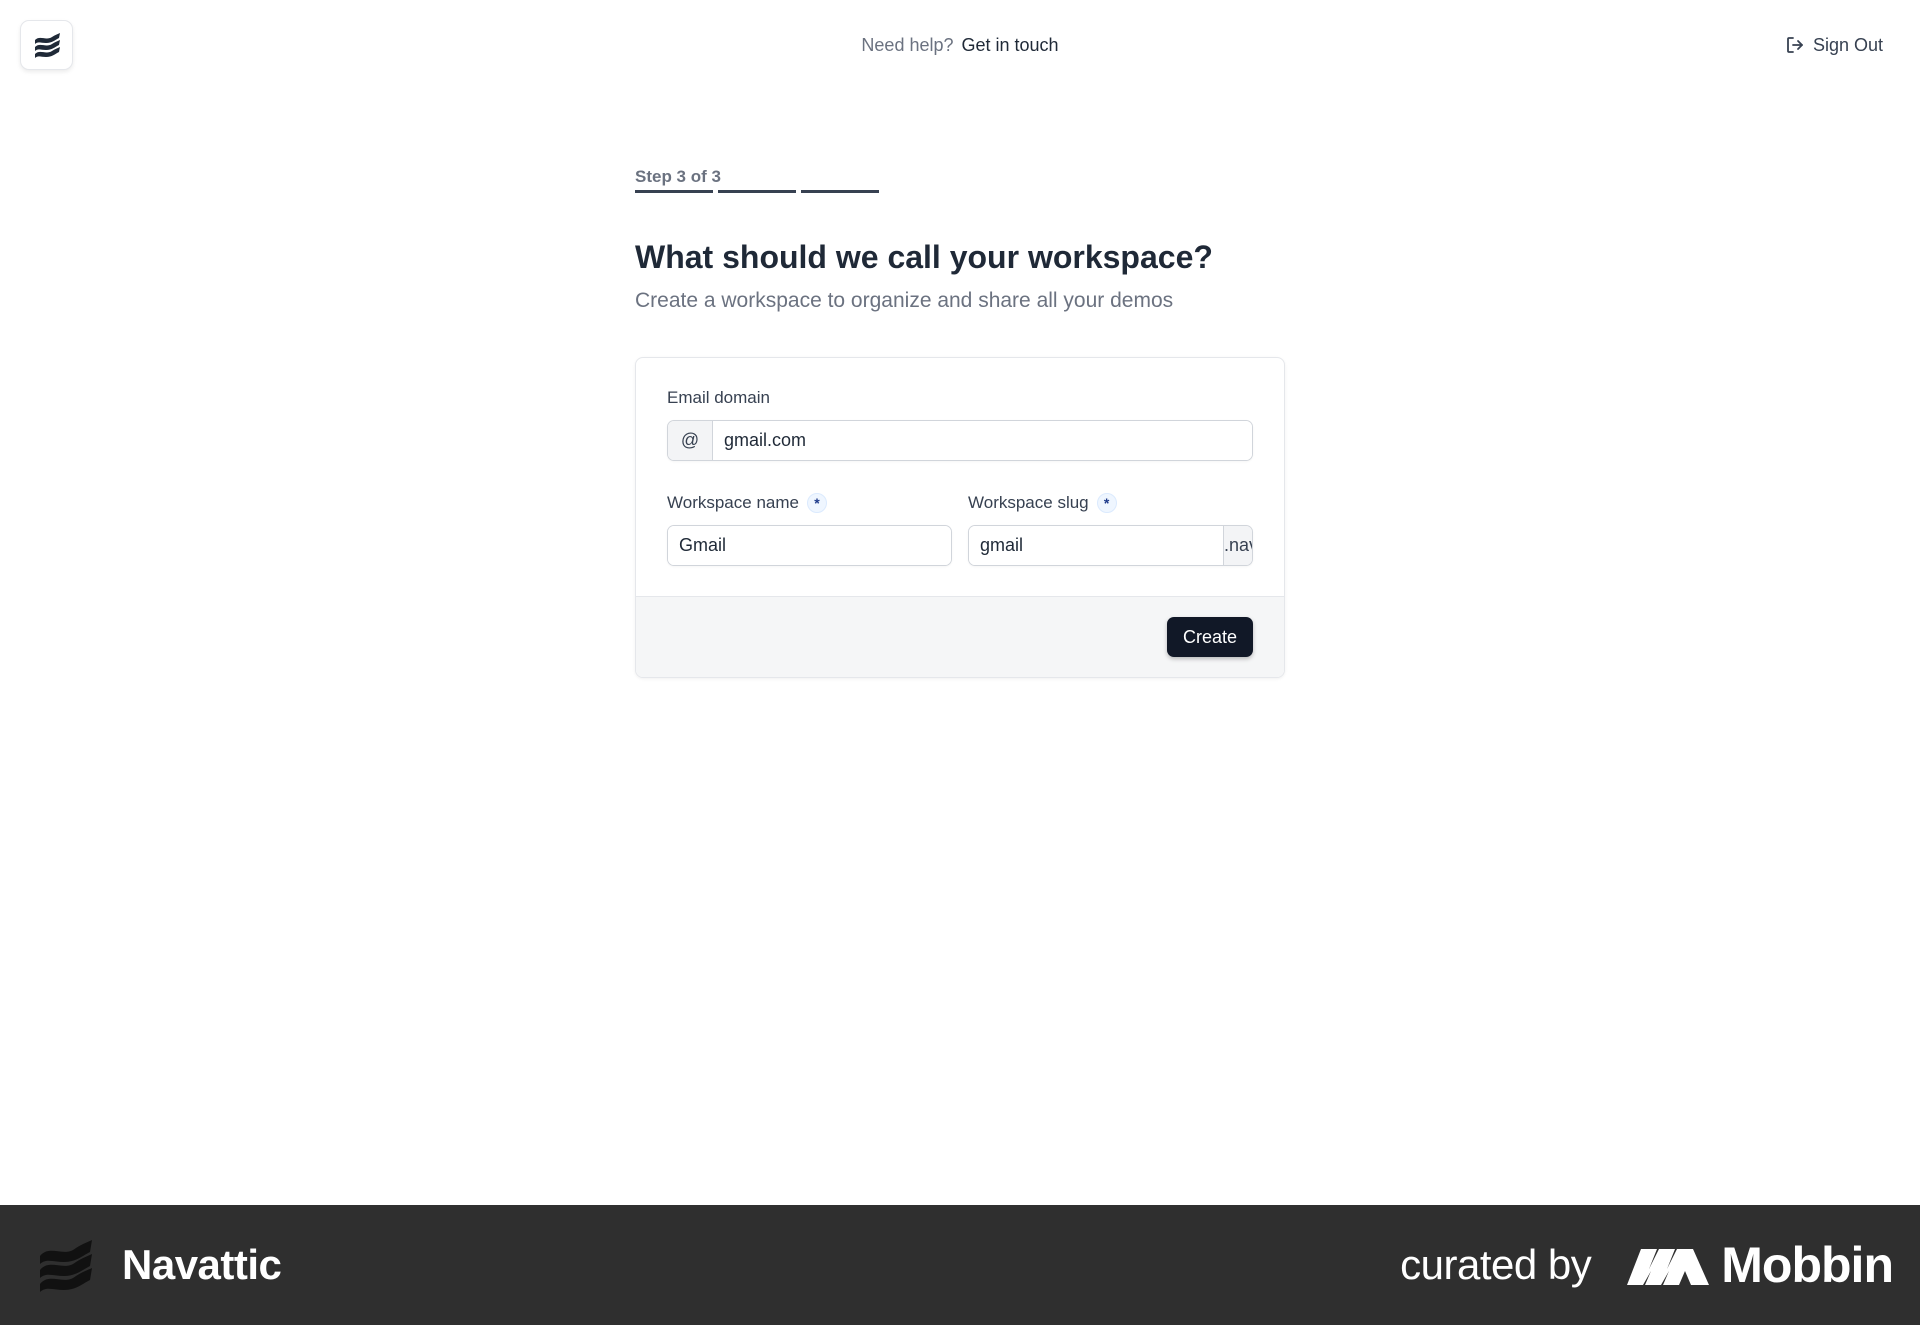 The height and width of the screenshot is (1325, 1920). Describe the element at coordinates (1795, 45) in the screenshot. I see `sign-out-icon` at that location.